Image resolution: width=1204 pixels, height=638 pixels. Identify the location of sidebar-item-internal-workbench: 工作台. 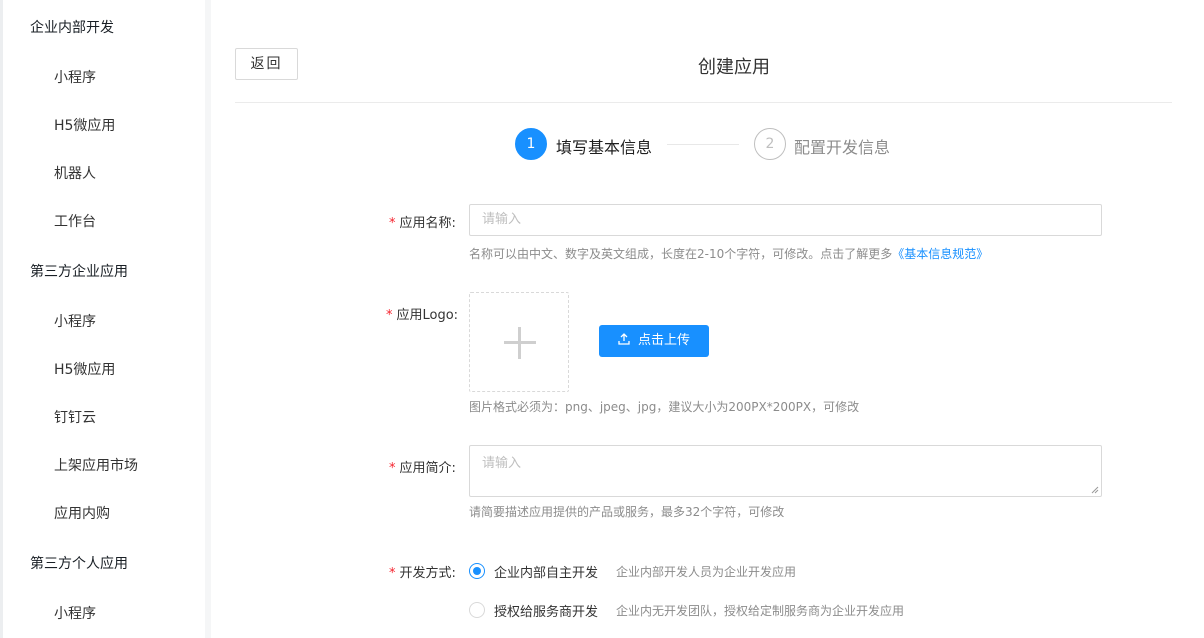
(75, 221).